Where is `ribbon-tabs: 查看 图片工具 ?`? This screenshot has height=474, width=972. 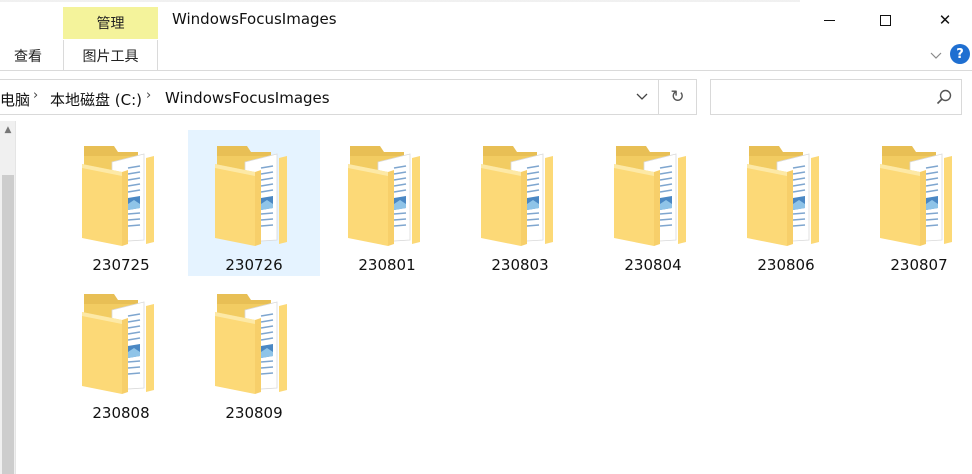 ribbon-tabs: 查看 图片工具 ? is located at coordinates (486, 55).